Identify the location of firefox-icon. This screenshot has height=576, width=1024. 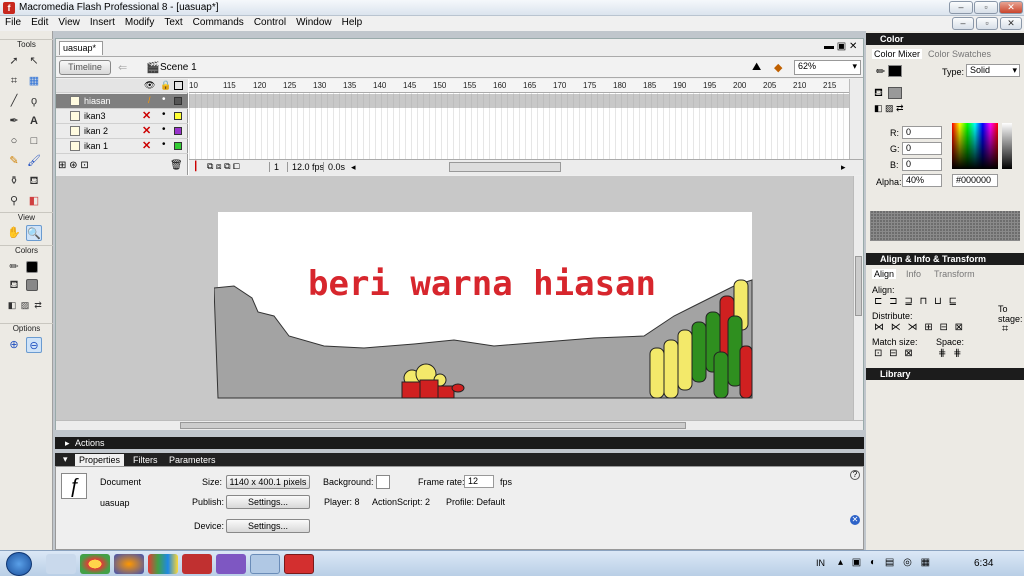
(129, 564).